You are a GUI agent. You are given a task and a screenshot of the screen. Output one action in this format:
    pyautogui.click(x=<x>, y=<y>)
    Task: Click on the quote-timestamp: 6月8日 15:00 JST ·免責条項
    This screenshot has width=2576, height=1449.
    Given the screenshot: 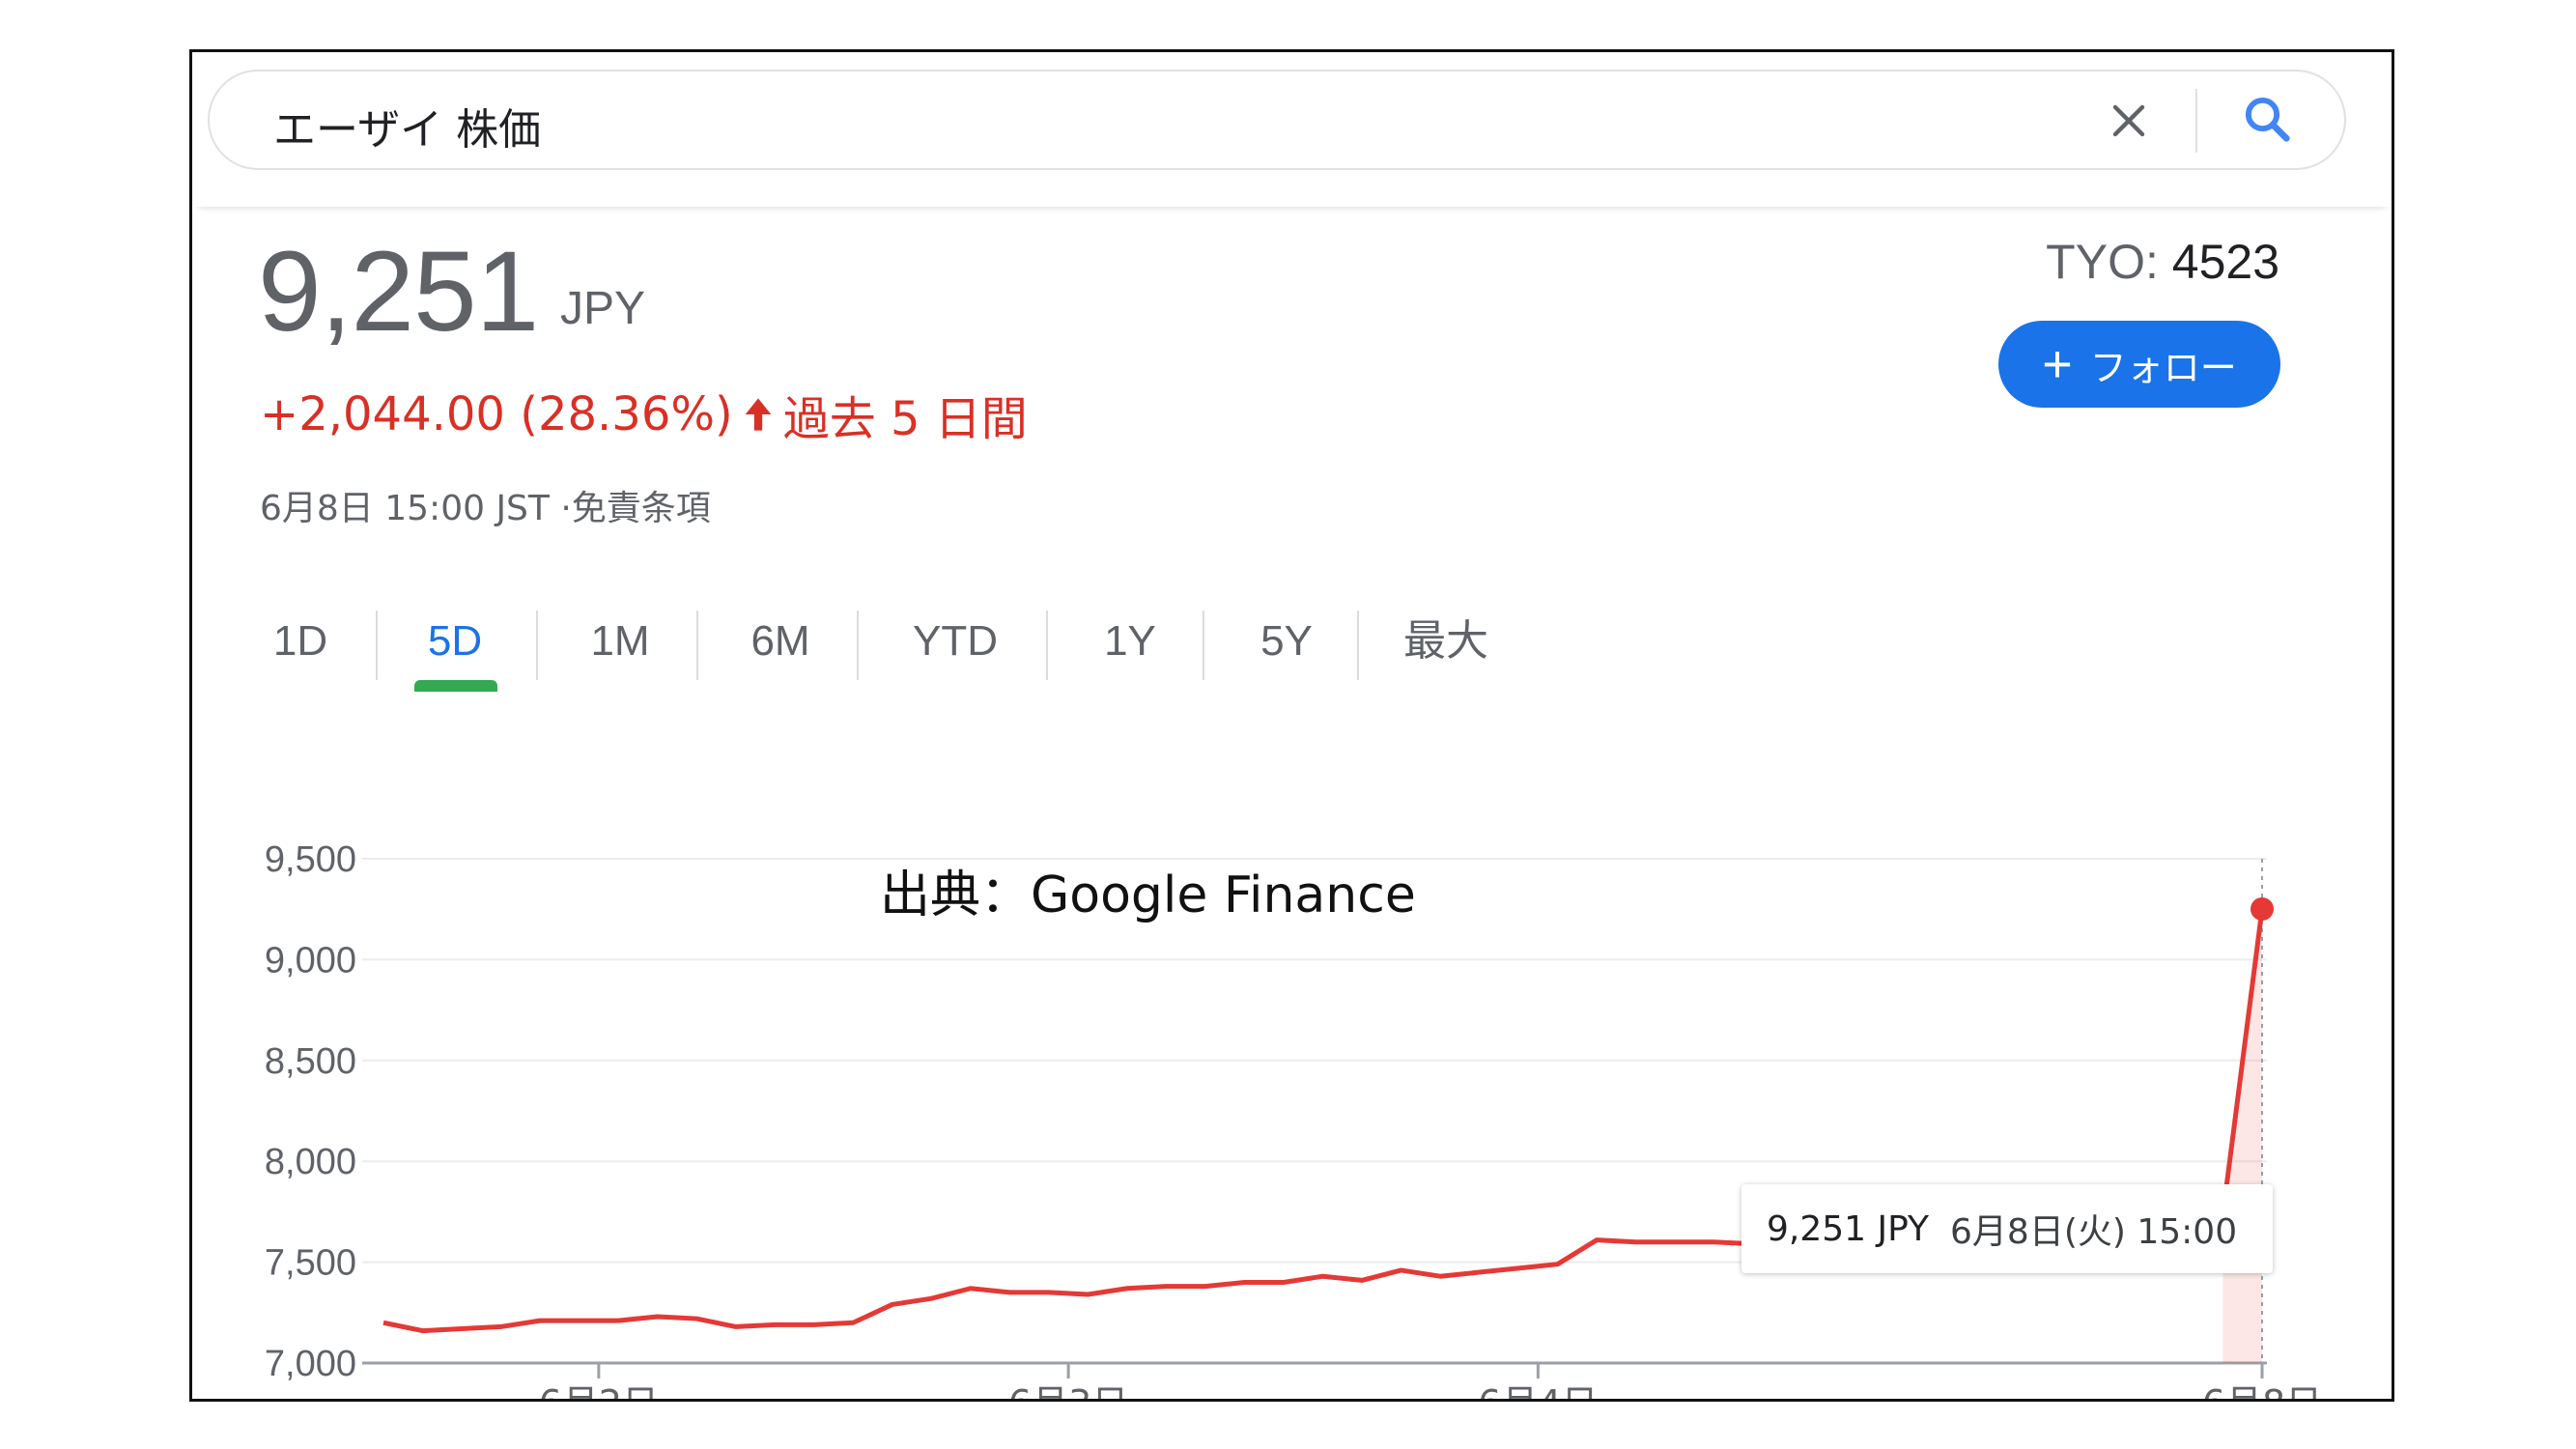 What is the action you would take?
    pyautogui.click(x=485, y=505)
    